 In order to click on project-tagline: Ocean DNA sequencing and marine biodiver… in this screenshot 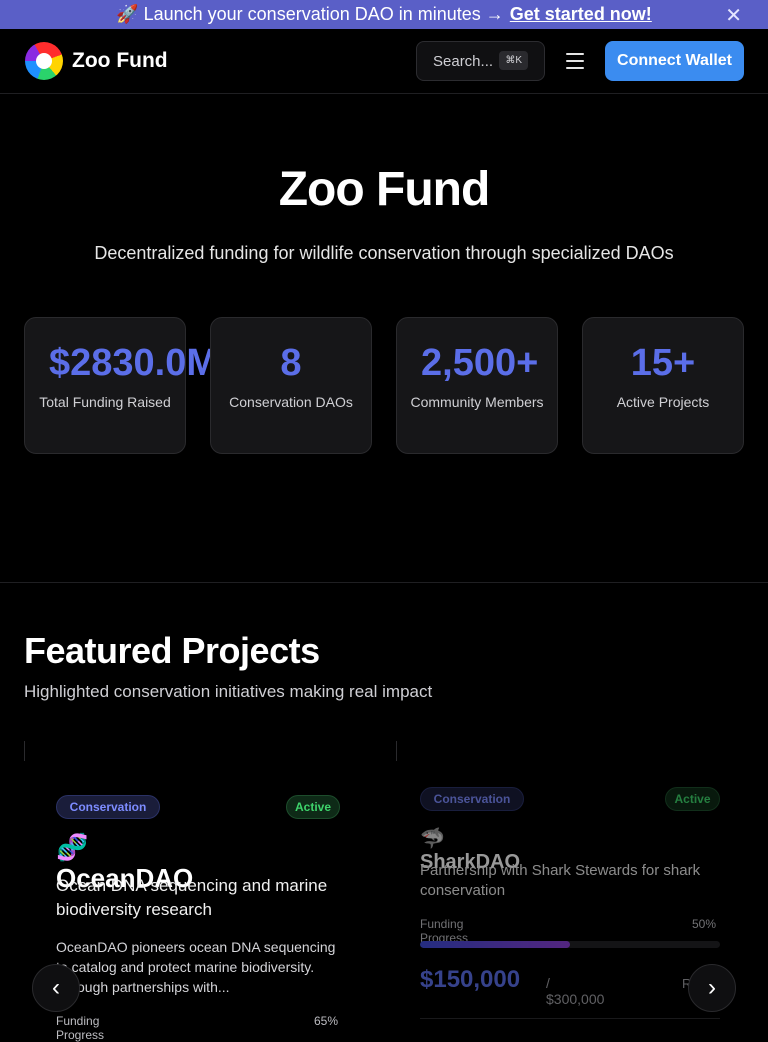, I will do `click(192, 897)`.